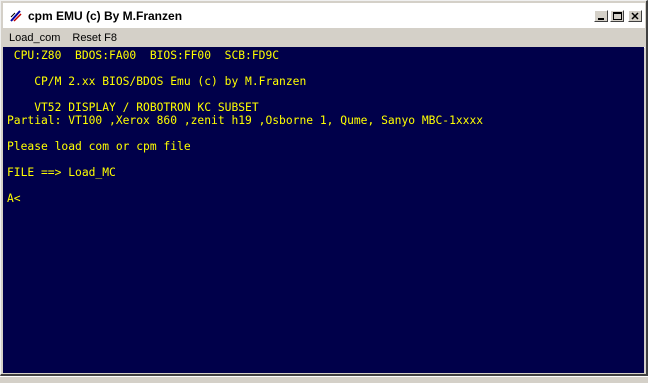  I want to click on terminal-line-file: FILE ==> Load_MC, so click(61, 172).